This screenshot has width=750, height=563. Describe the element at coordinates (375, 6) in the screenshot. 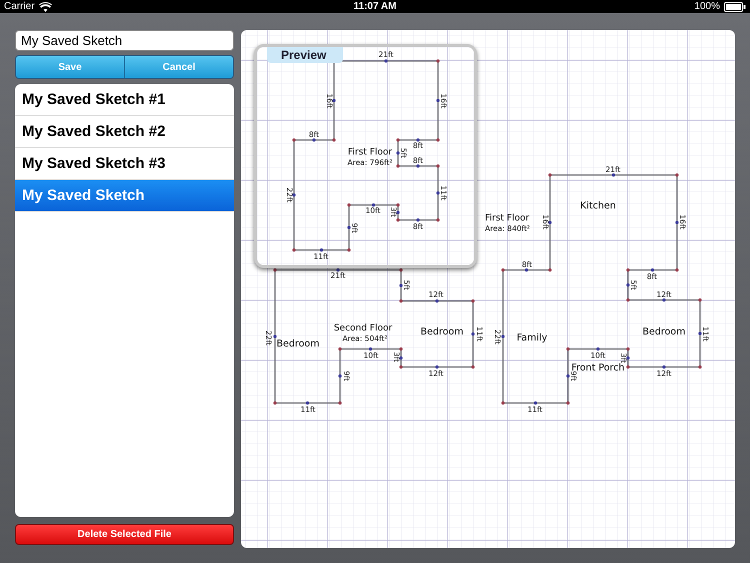

I see `clock-time: 11:07 AM` at that location.